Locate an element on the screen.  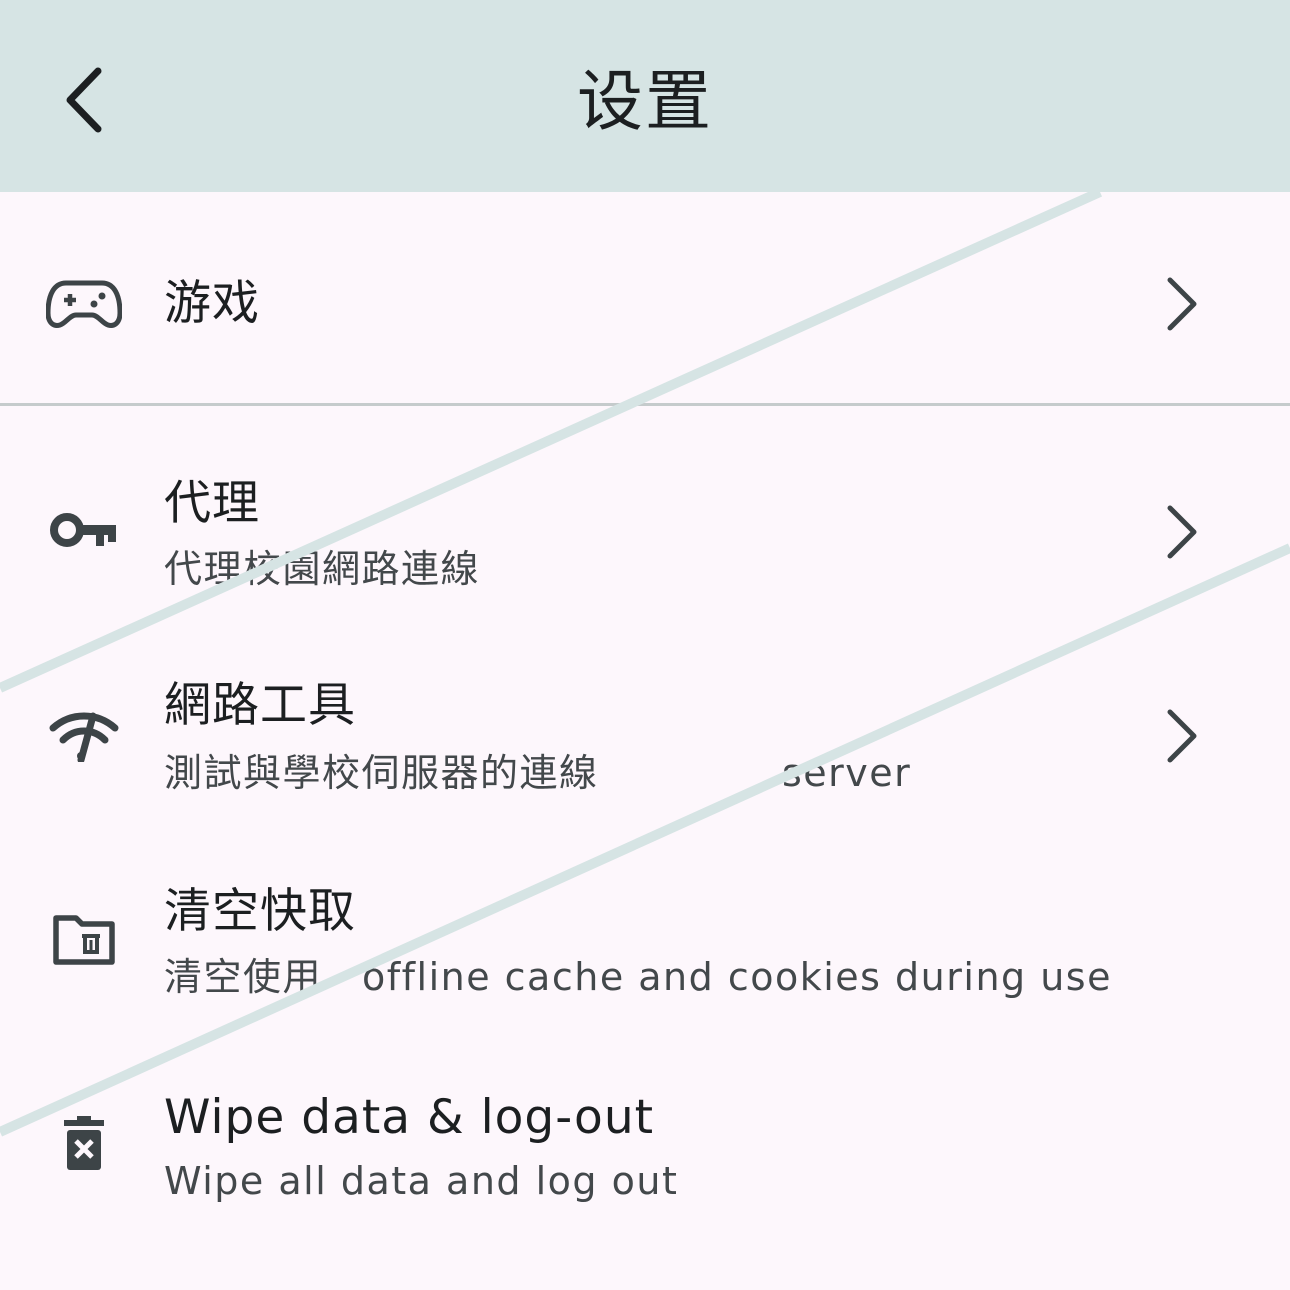
settings-item-subtitle: 代理校園網路連線 is located at coordinates (322, 569).